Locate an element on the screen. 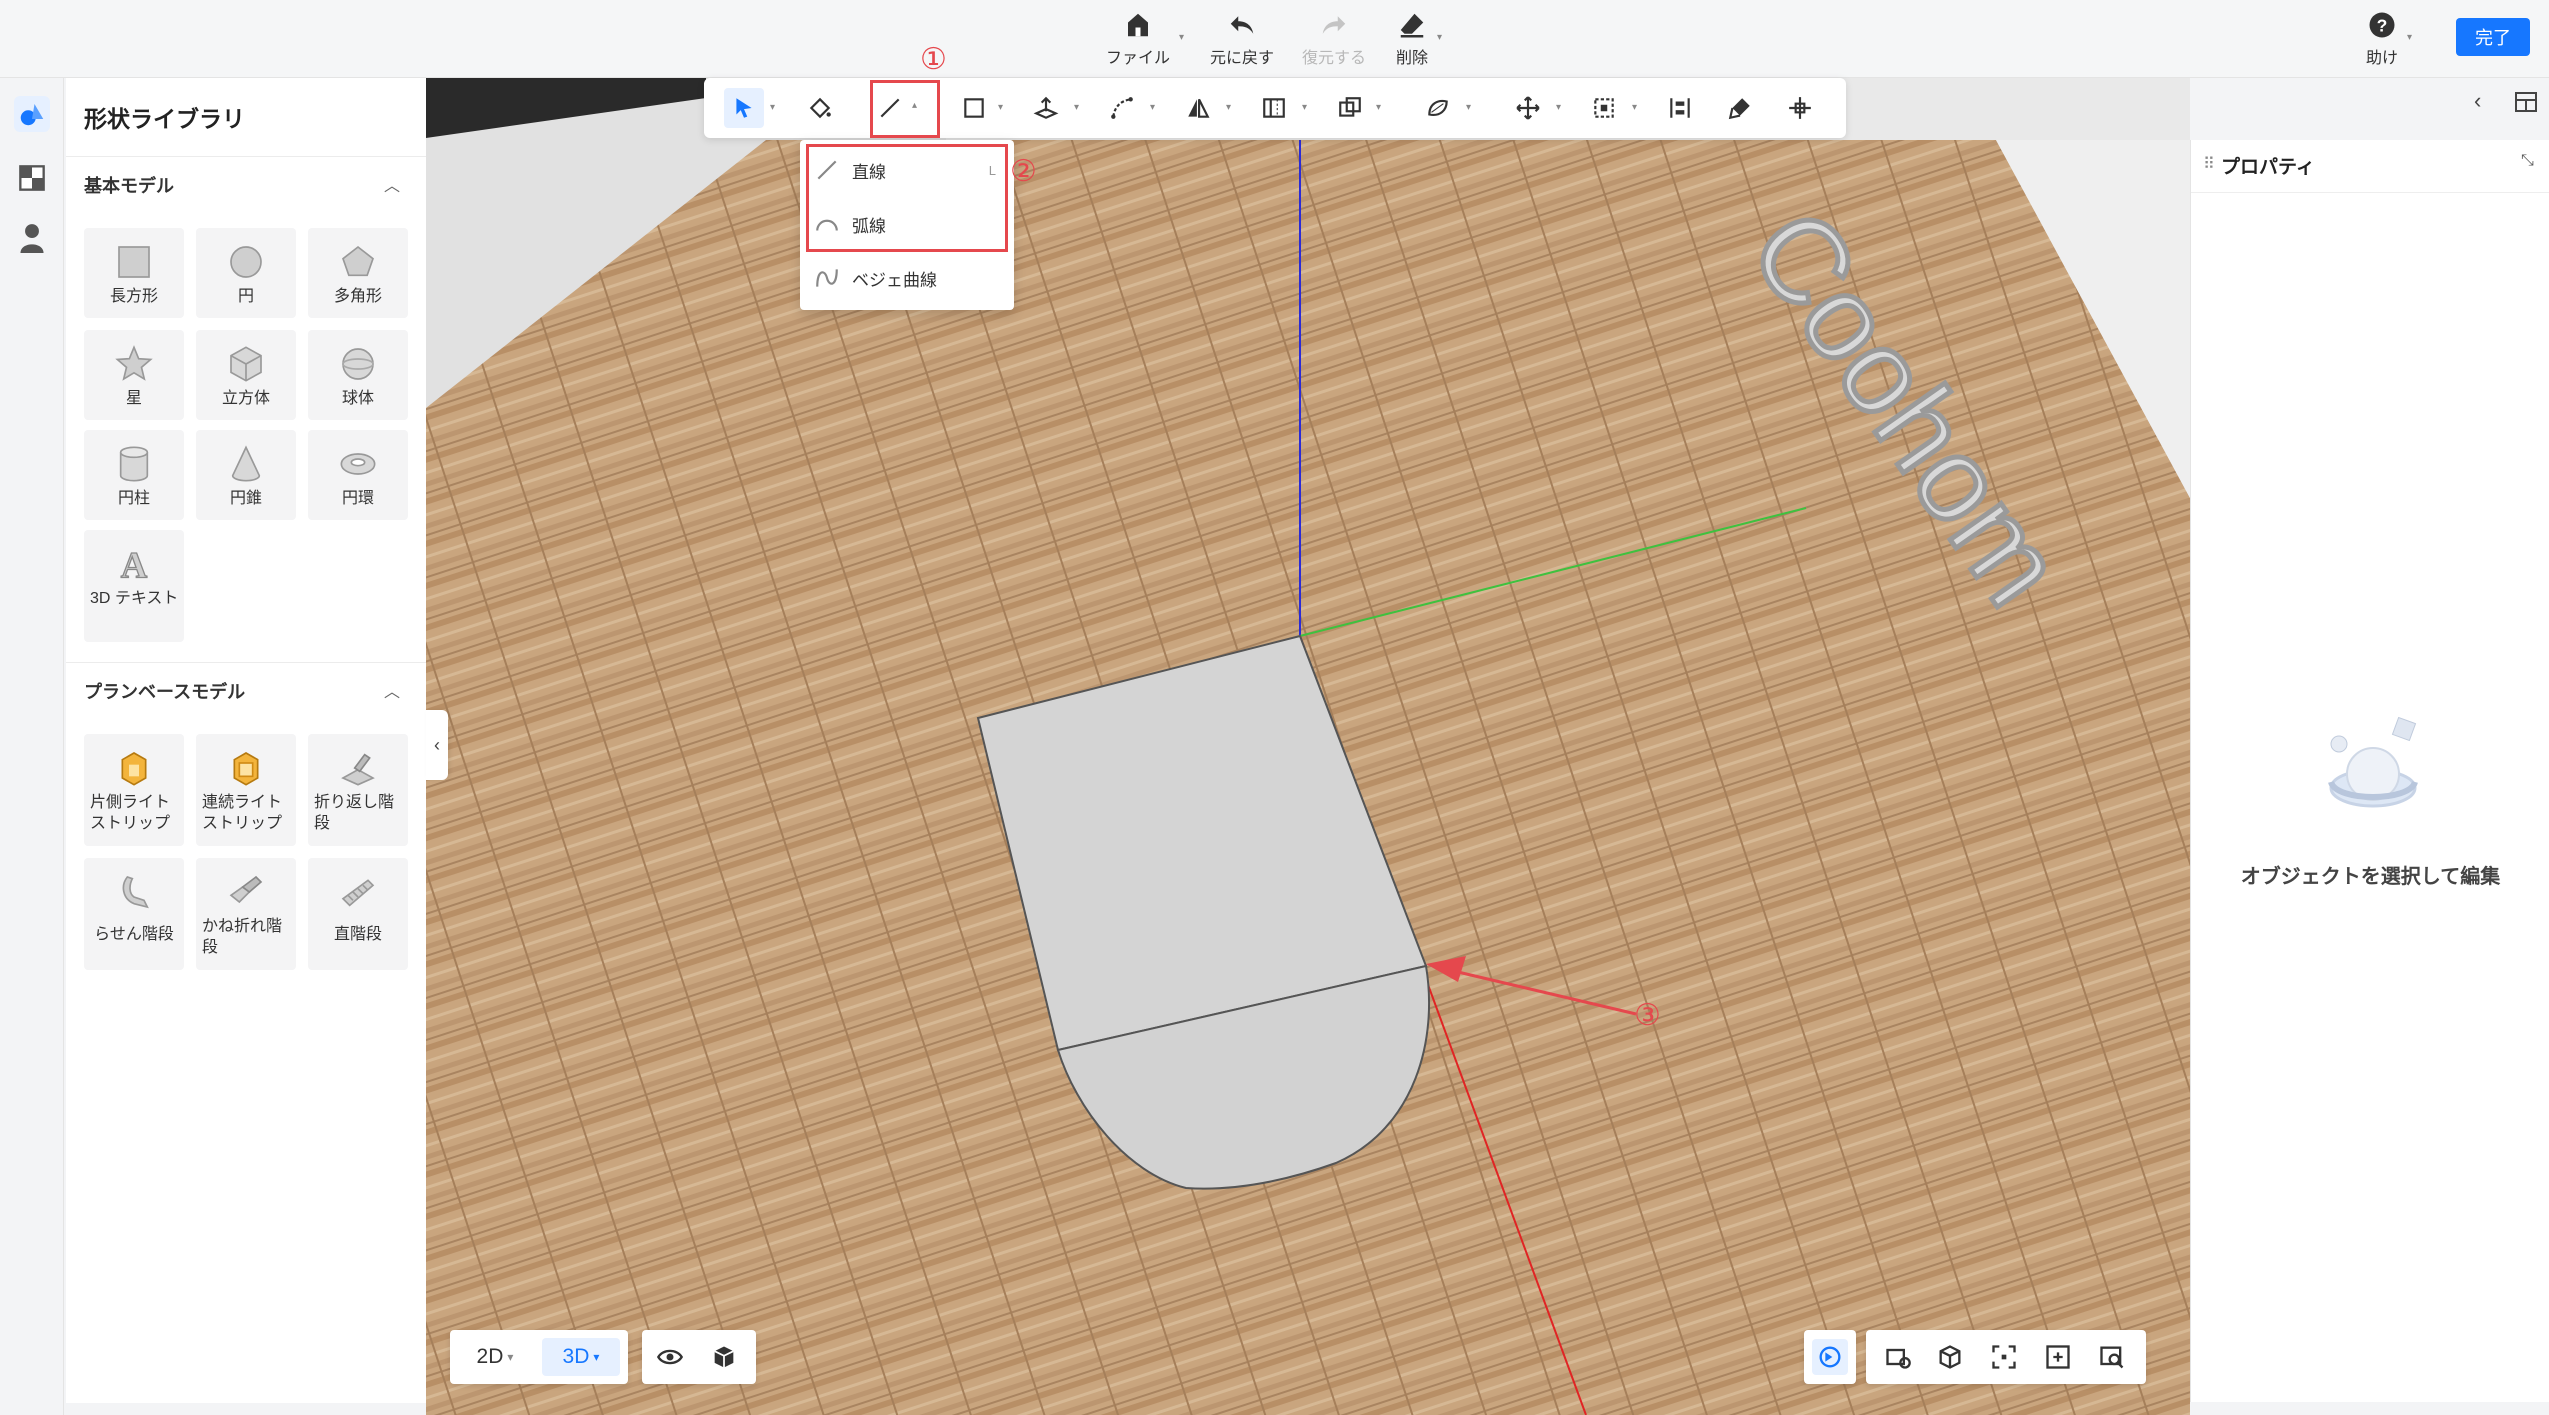 This screenshot has height=1415, width=2549. rectangle-tool is located at coordinates (974, 108).